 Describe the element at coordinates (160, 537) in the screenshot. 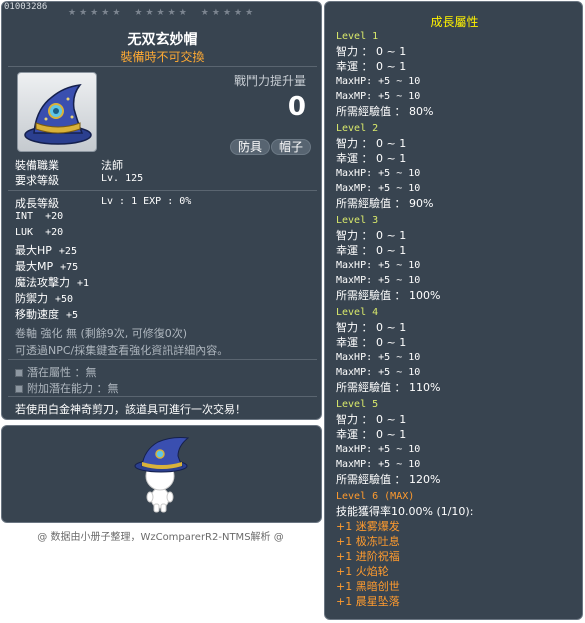

I see `data-credit: @ 数据由小册子整理，WzComparerR2-NTMS解析 @` at that location.